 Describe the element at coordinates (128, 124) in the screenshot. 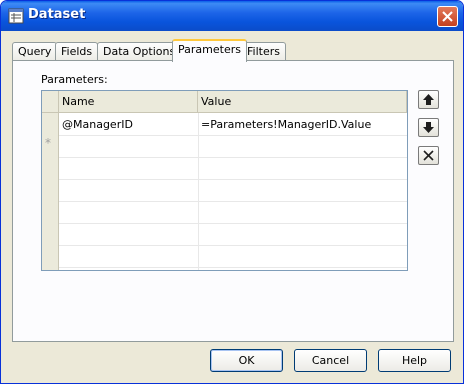

I see `parameter-name-cell: @ManagerID` at that location.